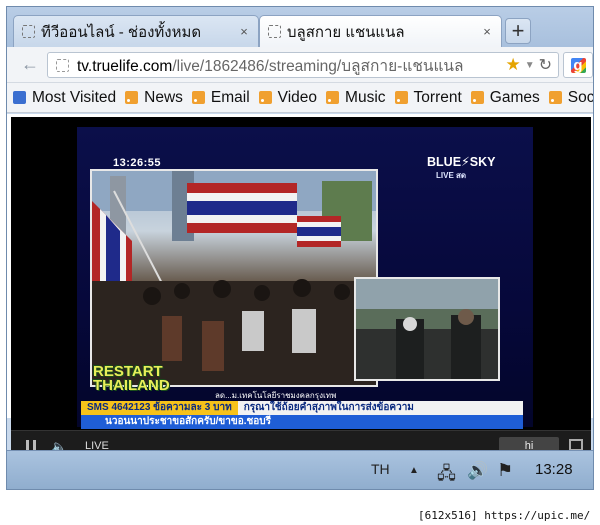 This screenshot has height=525, width=600. I want to click on language-indicator: TH, so click(380, 469).